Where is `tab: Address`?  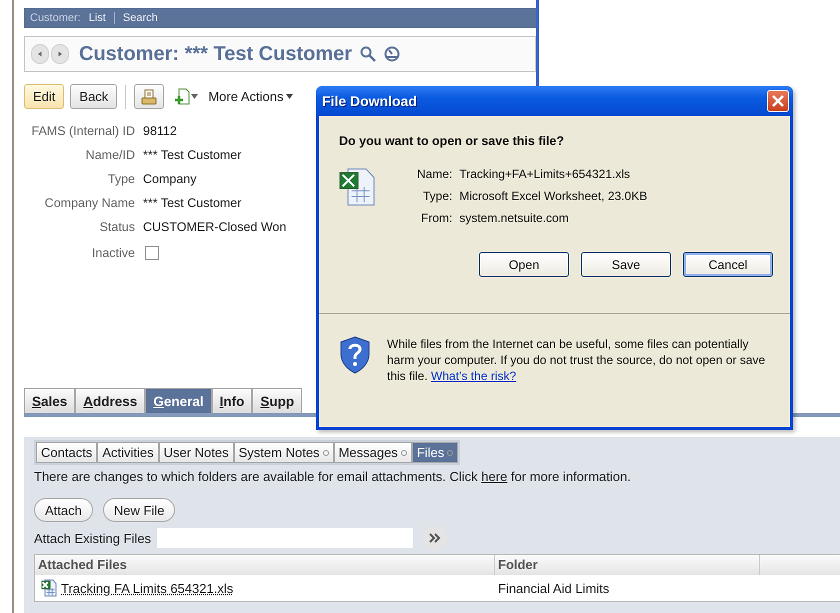
tab: Address is located at coordinates (110, 400).